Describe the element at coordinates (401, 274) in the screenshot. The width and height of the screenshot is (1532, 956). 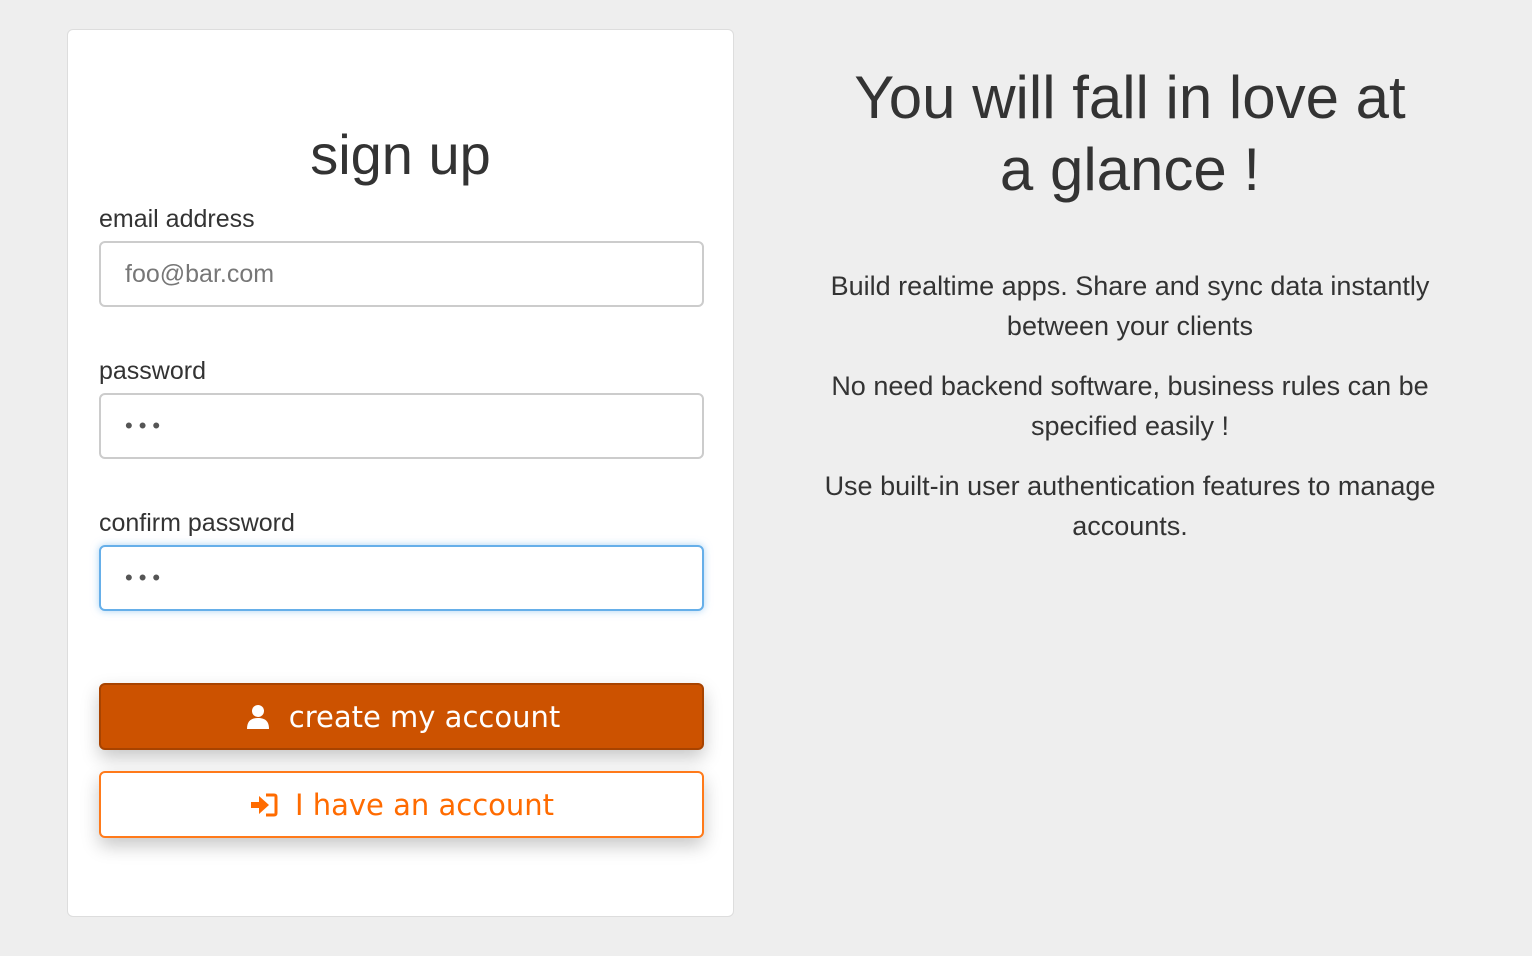
I see `email-field` at that location.